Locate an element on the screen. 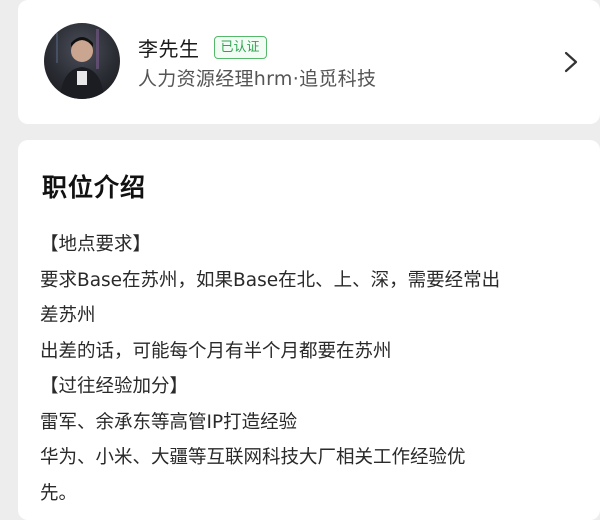 This screenshot has width=600, height=520. desc-line: 华为、小米、大疆等互联网科技大厂相关工作经验优 is located at coordinates (253, 457).